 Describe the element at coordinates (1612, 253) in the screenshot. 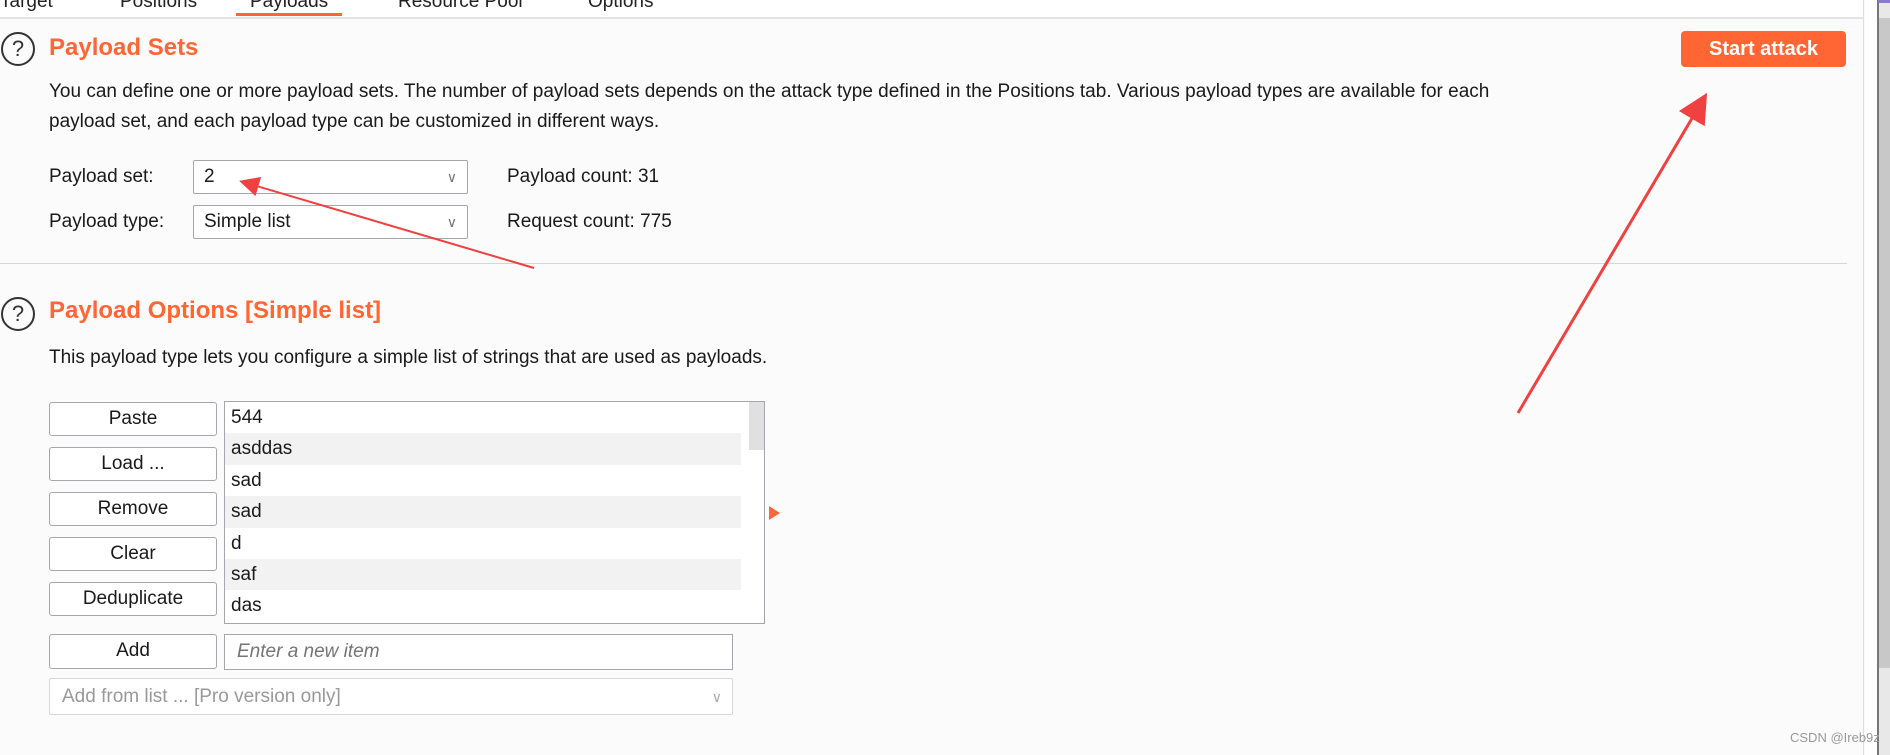

I see `annotation-arrow-start-attack` at that location.